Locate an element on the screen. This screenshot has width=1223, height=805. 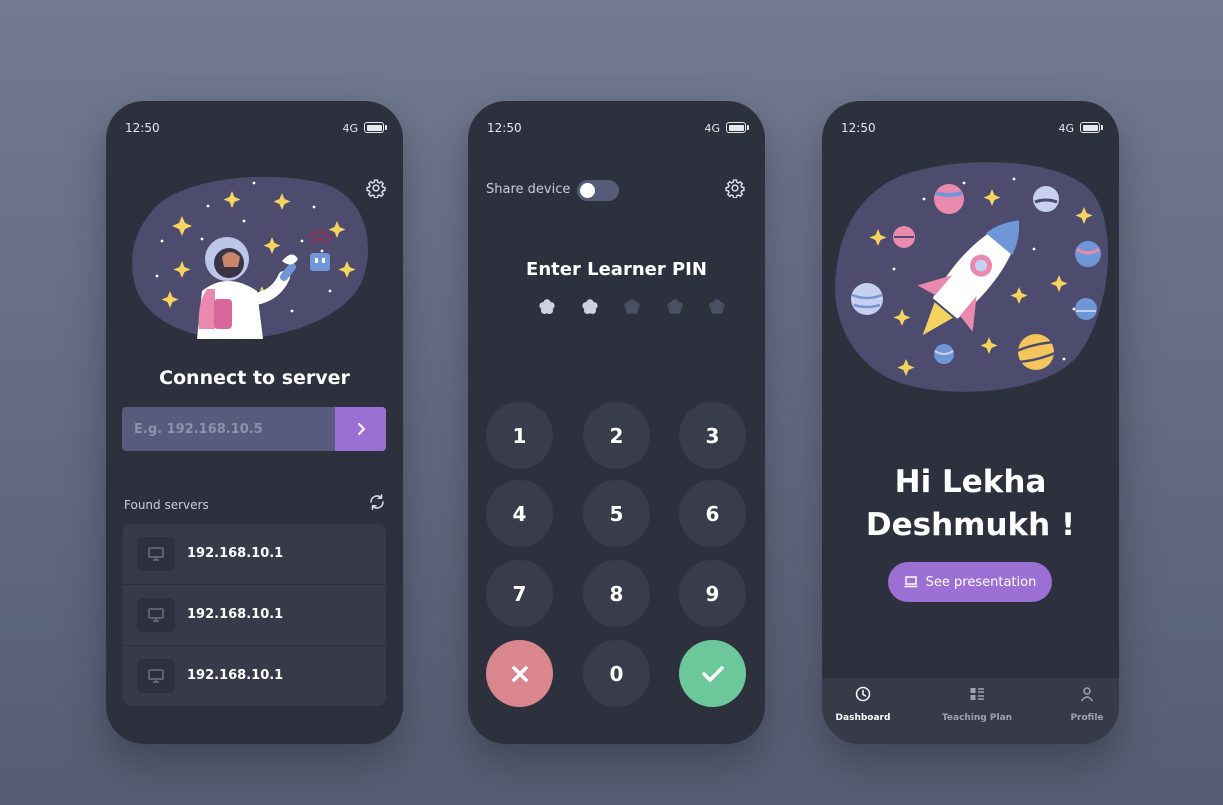
page-title: Enter Learner PIN is located at coordinates (616, 269).